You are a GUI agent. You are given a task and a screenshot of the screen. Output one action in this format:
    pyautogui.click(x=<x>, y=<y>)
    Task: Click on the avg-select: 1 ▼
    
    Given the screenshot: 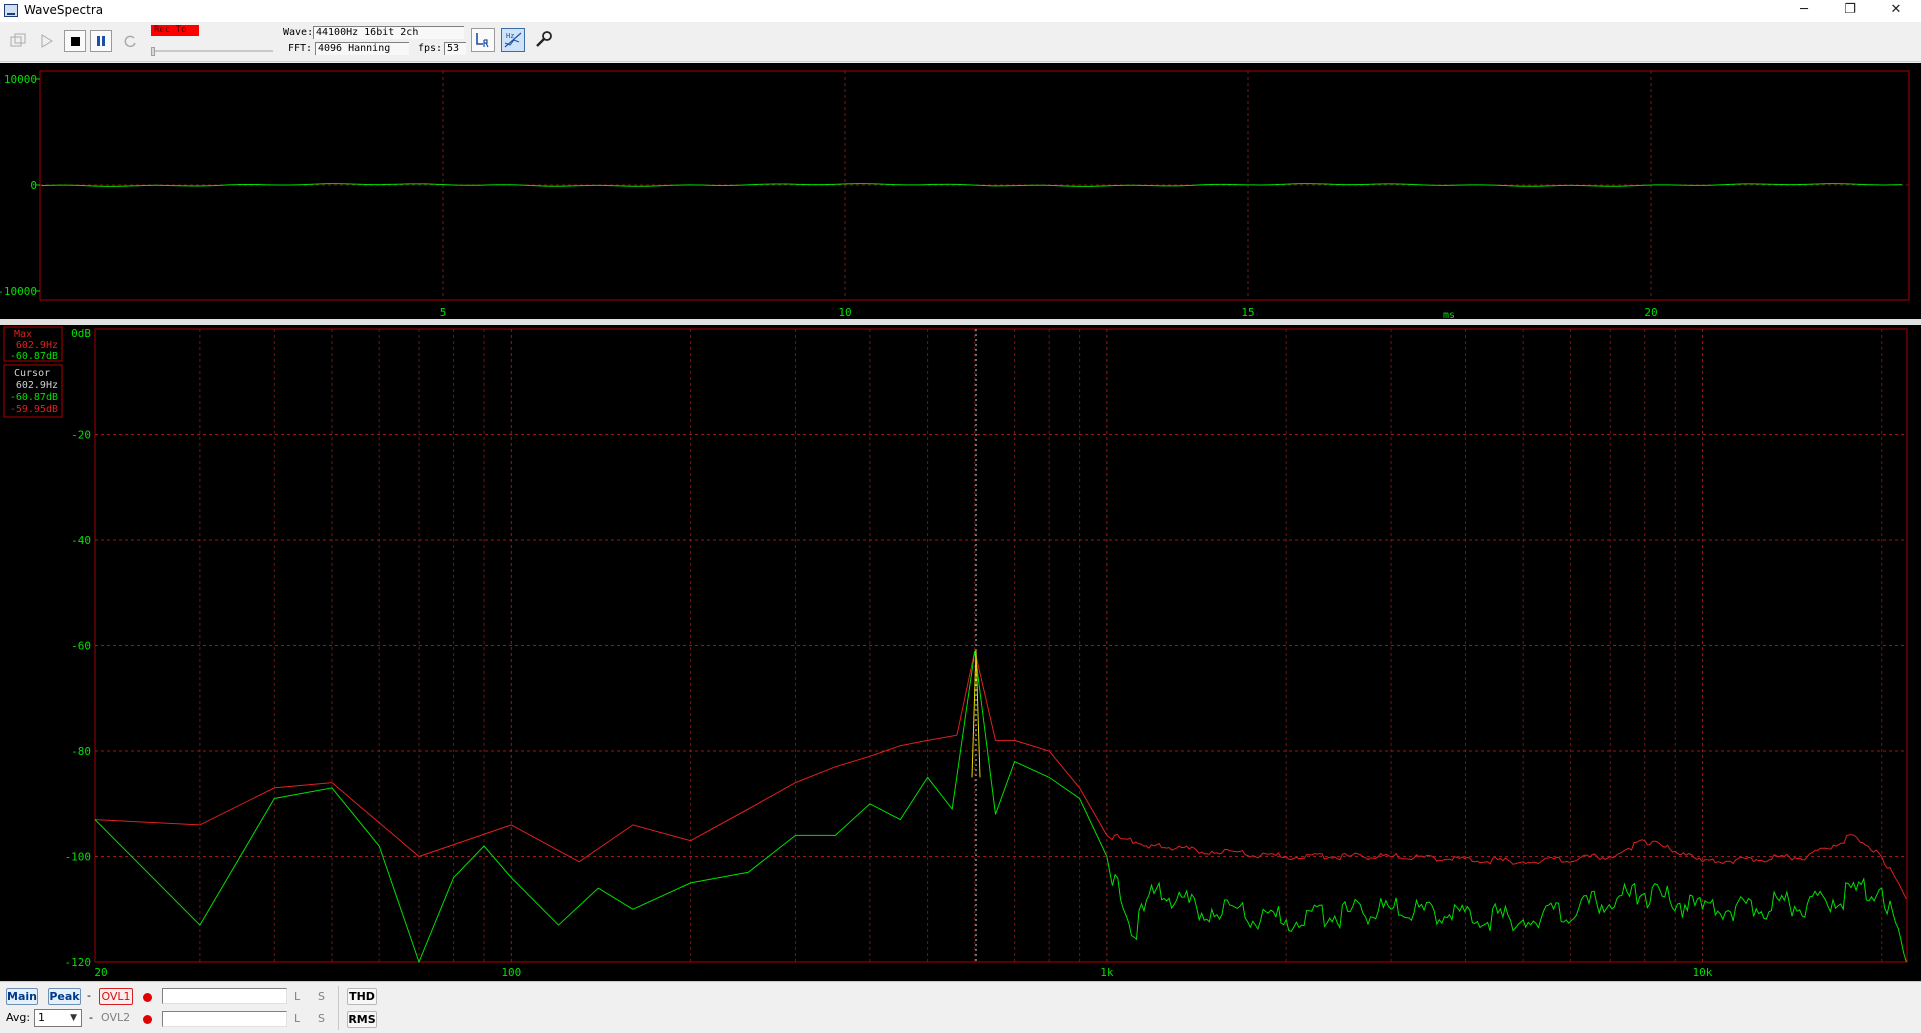 What is the action you would take?
    pyautogui.click(x=58, y=1018)
    